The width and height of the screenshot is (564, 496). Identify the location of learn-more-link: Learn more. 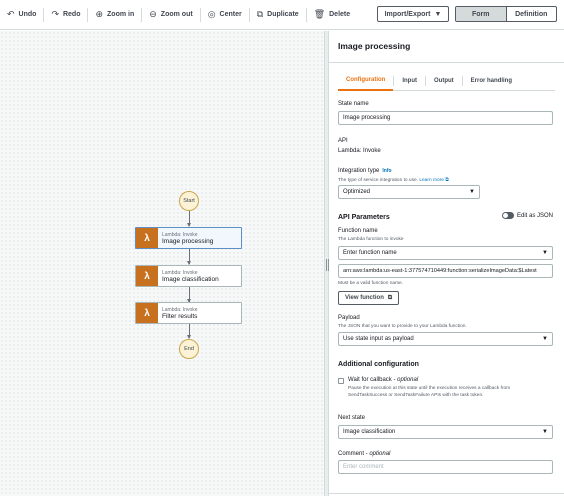
(431, 180).